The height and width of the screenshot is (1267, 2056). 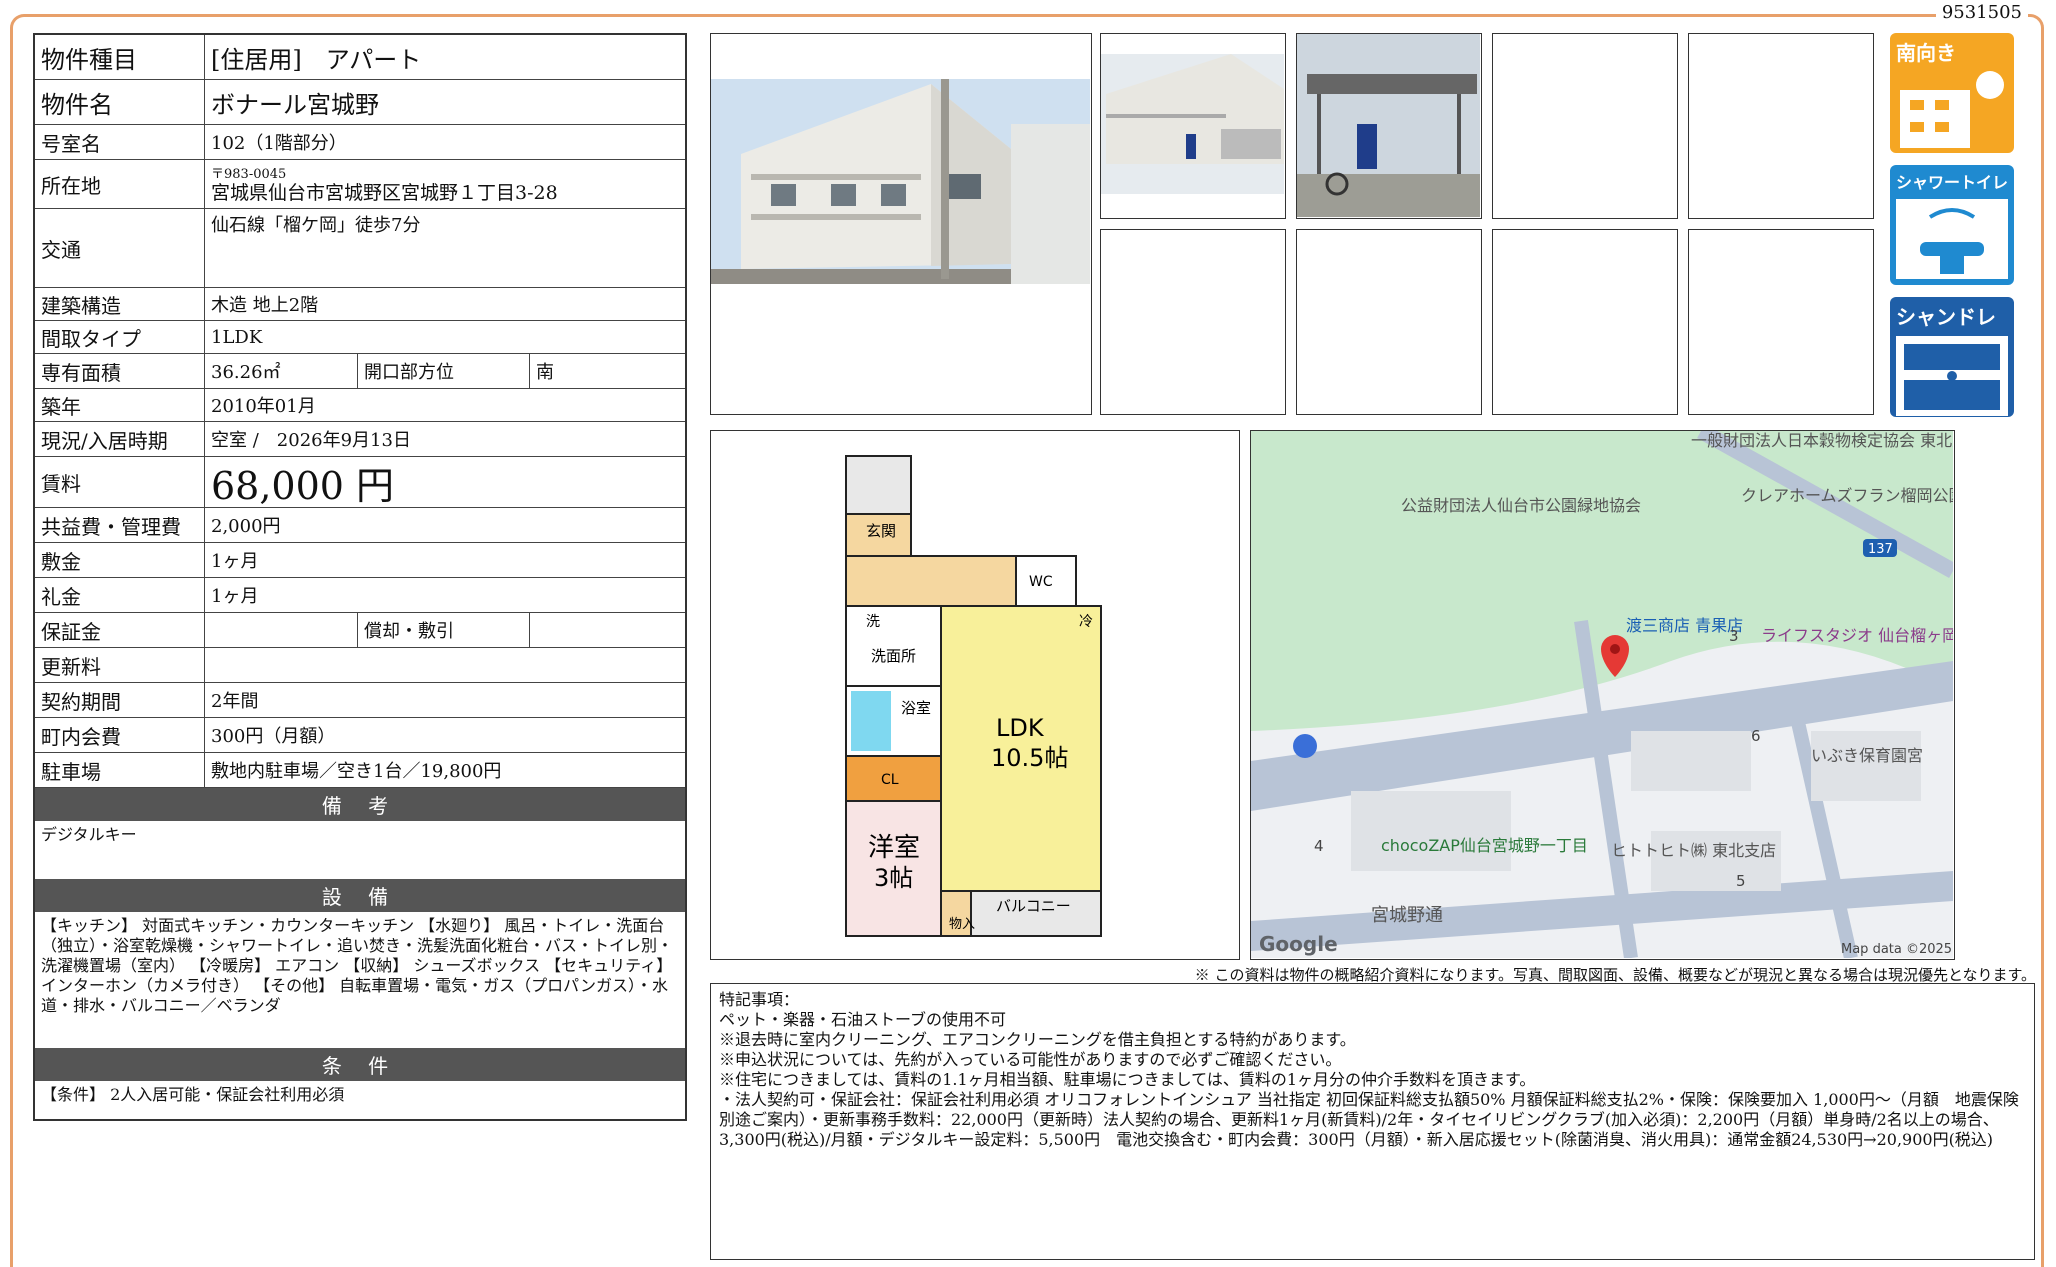 What do you see at coordinates (360, 735) in the screenshot?
I see `row-town-fee: 町内会費 300円（月額）` at bounding box center [360, 735].